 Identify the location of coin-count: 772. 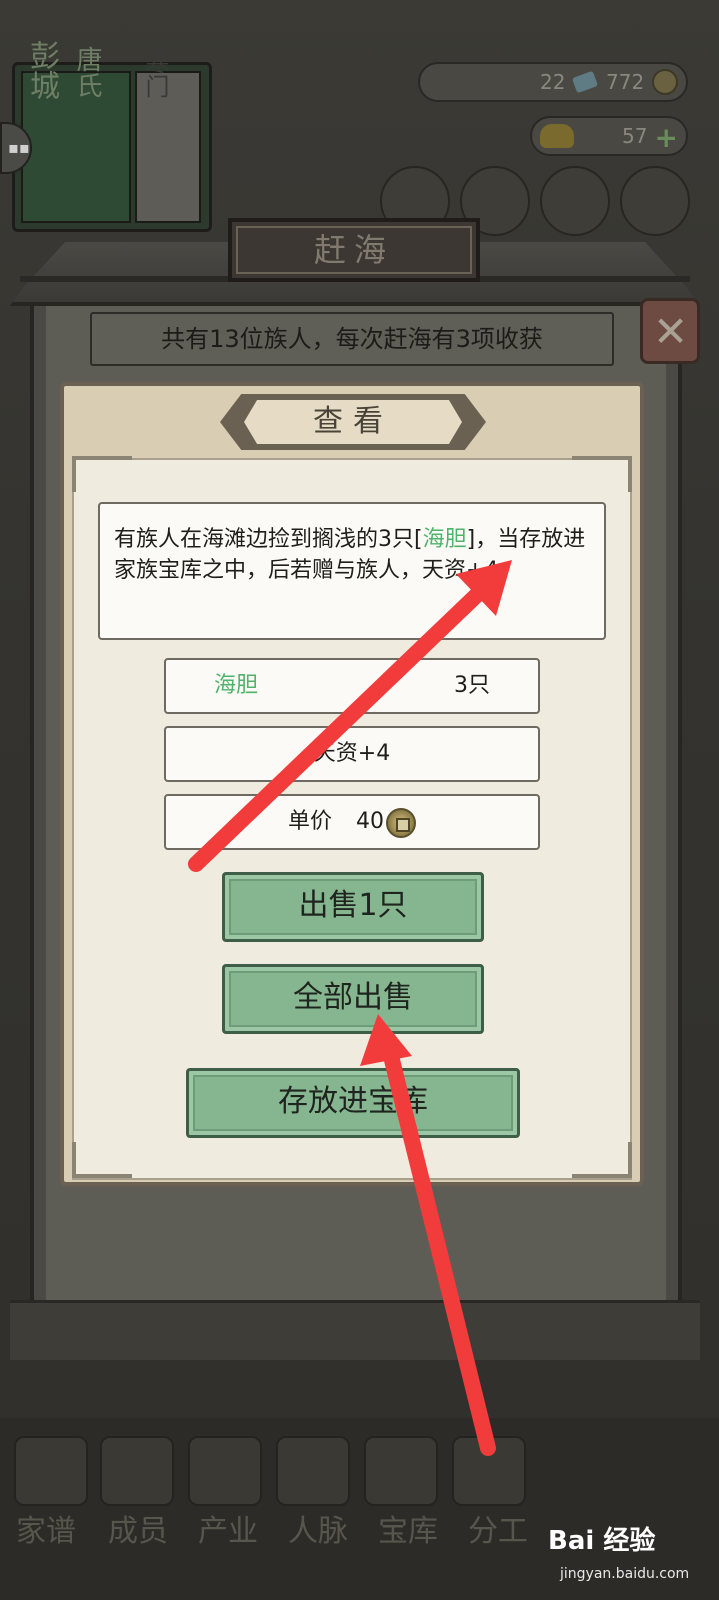
(625, 82).